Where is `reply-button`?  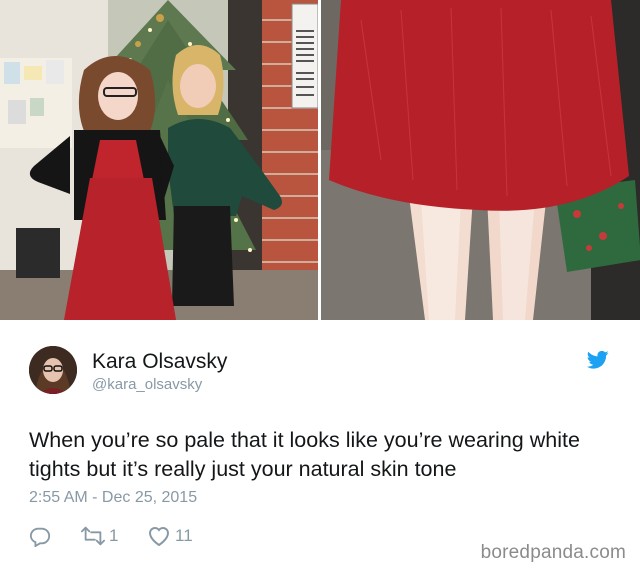 reply-button is located at coordinates (40, 536).